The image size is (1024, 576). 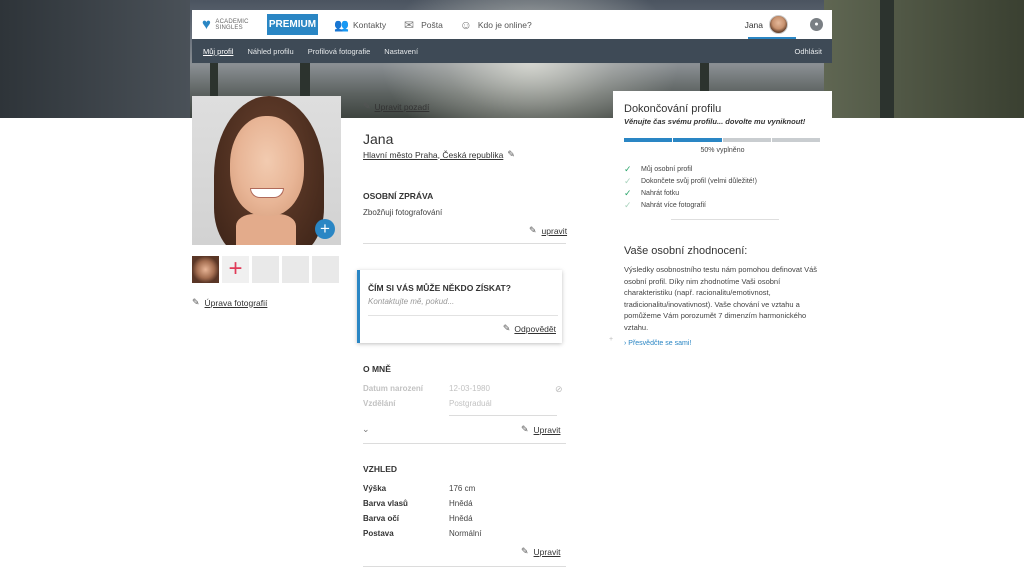 I want to click on row-label: Barva vlasů, so click(x=385, y=503).